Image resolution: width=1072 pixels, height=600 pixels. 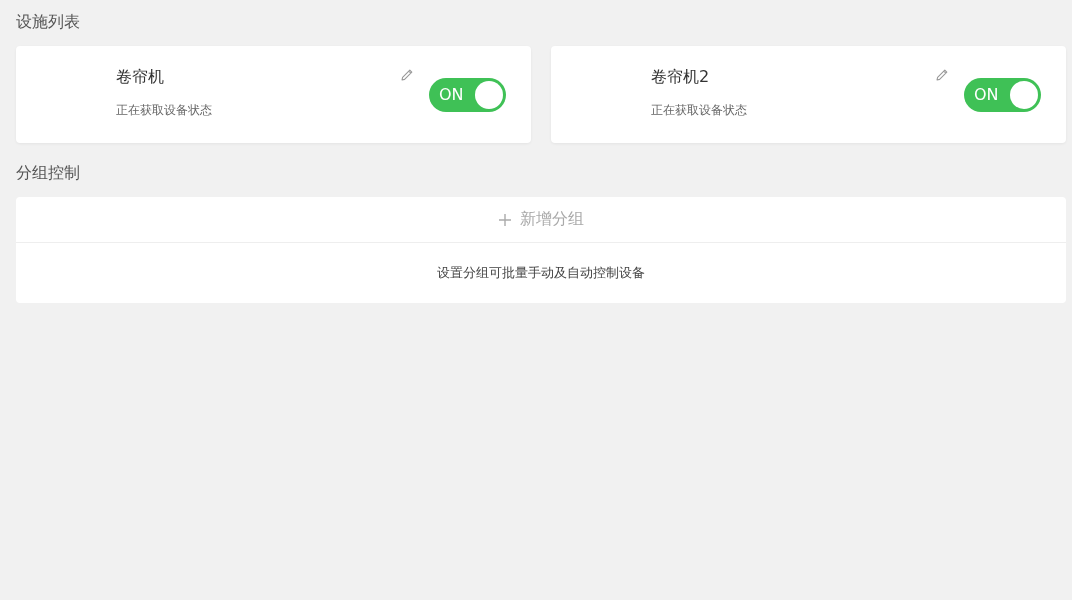 What do you see at coordinates (681, 77) in the screenshot?
I see `device-name: 卷帘机2` at bounding box center [681, 77].